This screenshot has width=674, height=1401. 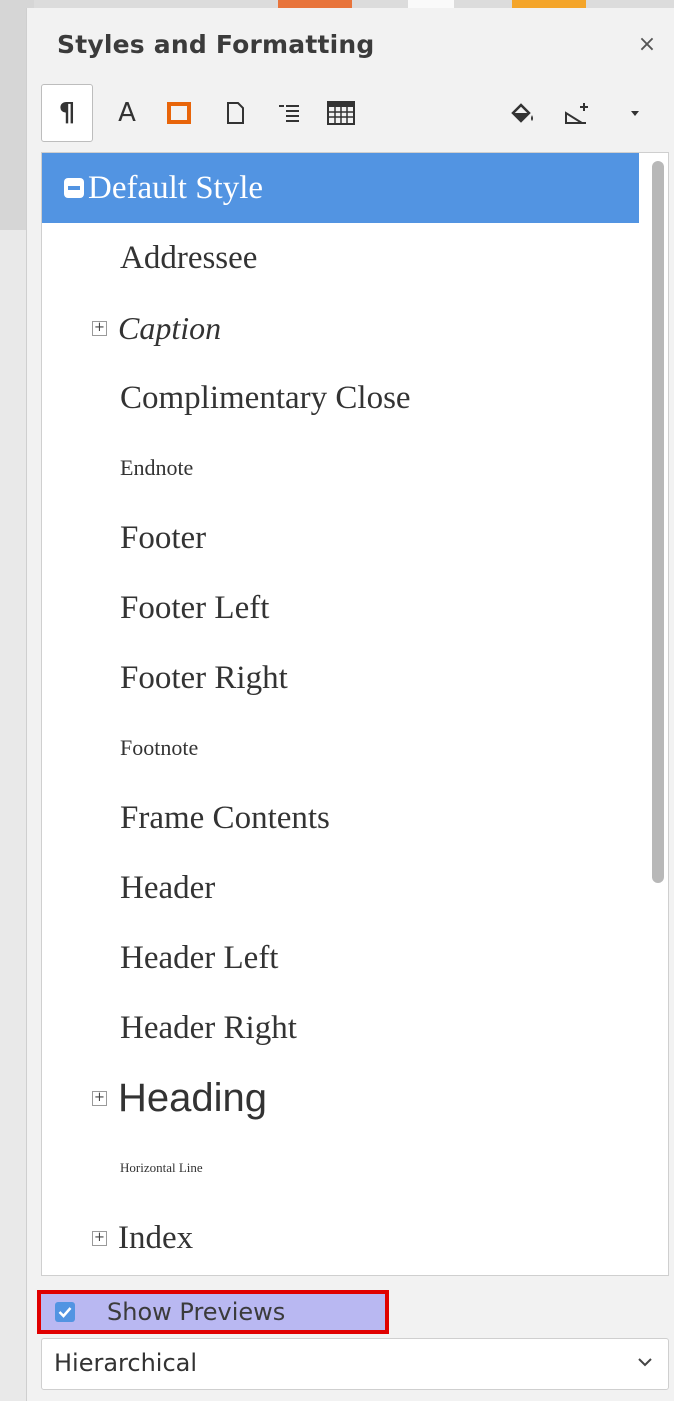 What do you see at coordinates (126, 1363) in the screenshot?
I see `style-filter-value: Hierarchical` at bounding box center [126, 1363].